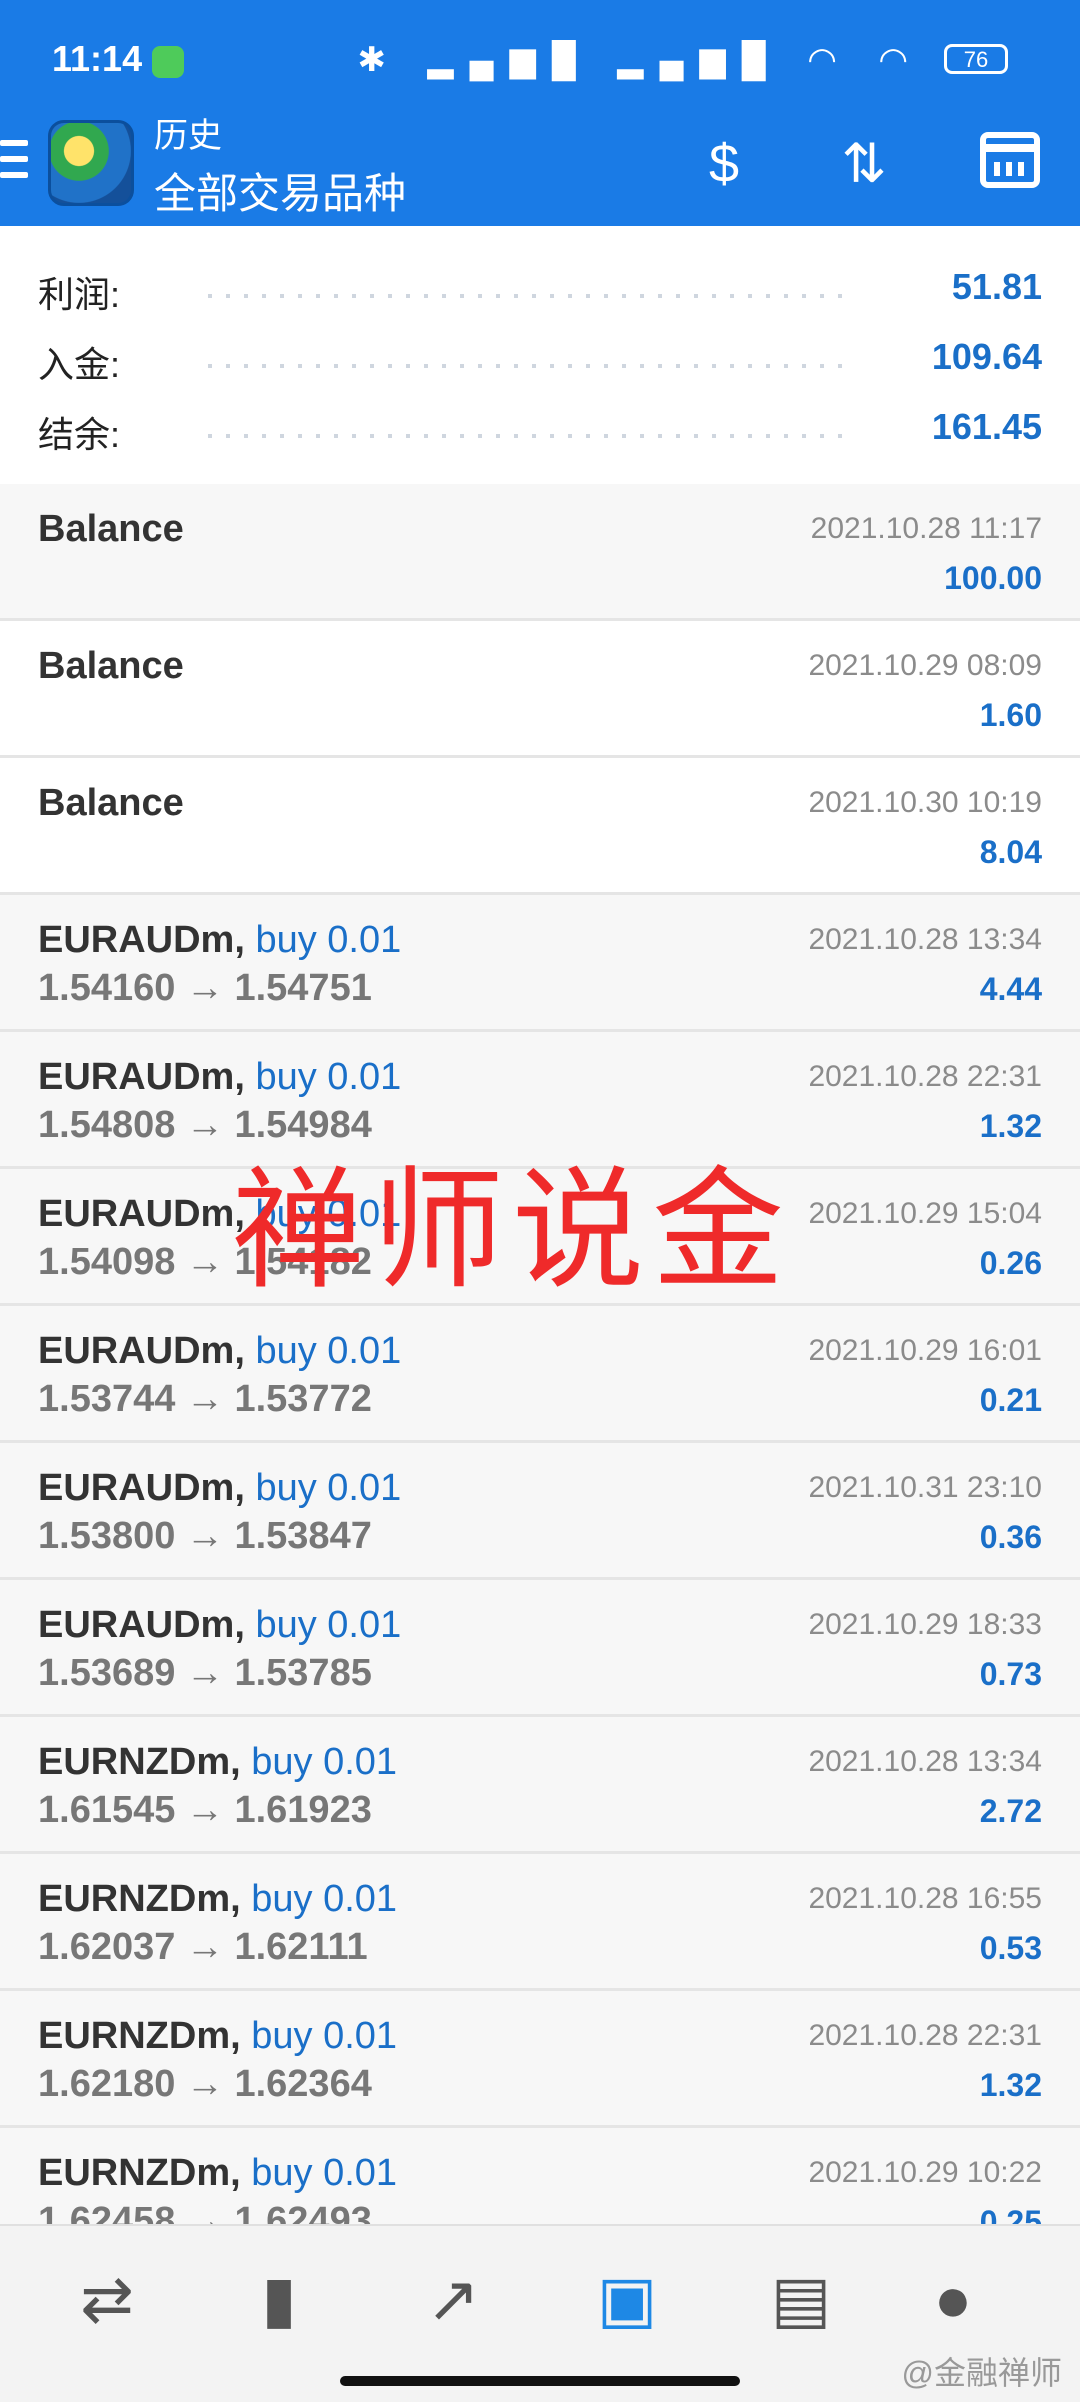  Describe the element at coordinates (1010, 715) in the screenshot. I see `deal-amount: 1.60` at that location.